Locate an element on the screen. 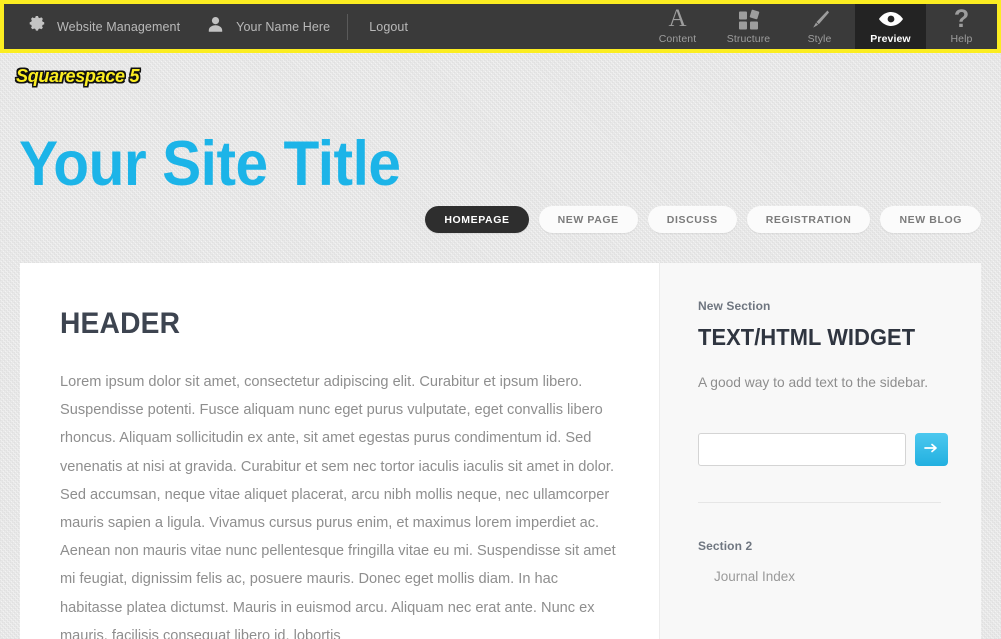  sidebar-widget-body: A good way to add text to the sidebar. is located at coordinates (813, 382).